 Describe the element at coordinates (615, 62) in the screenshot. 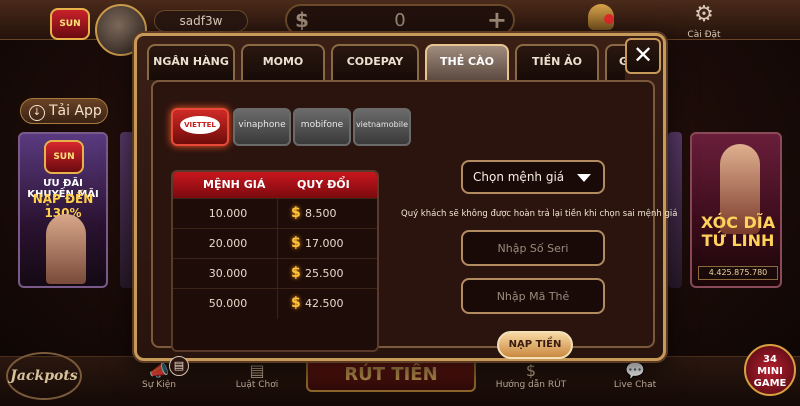

I see `tab-gift: GI` at that location.